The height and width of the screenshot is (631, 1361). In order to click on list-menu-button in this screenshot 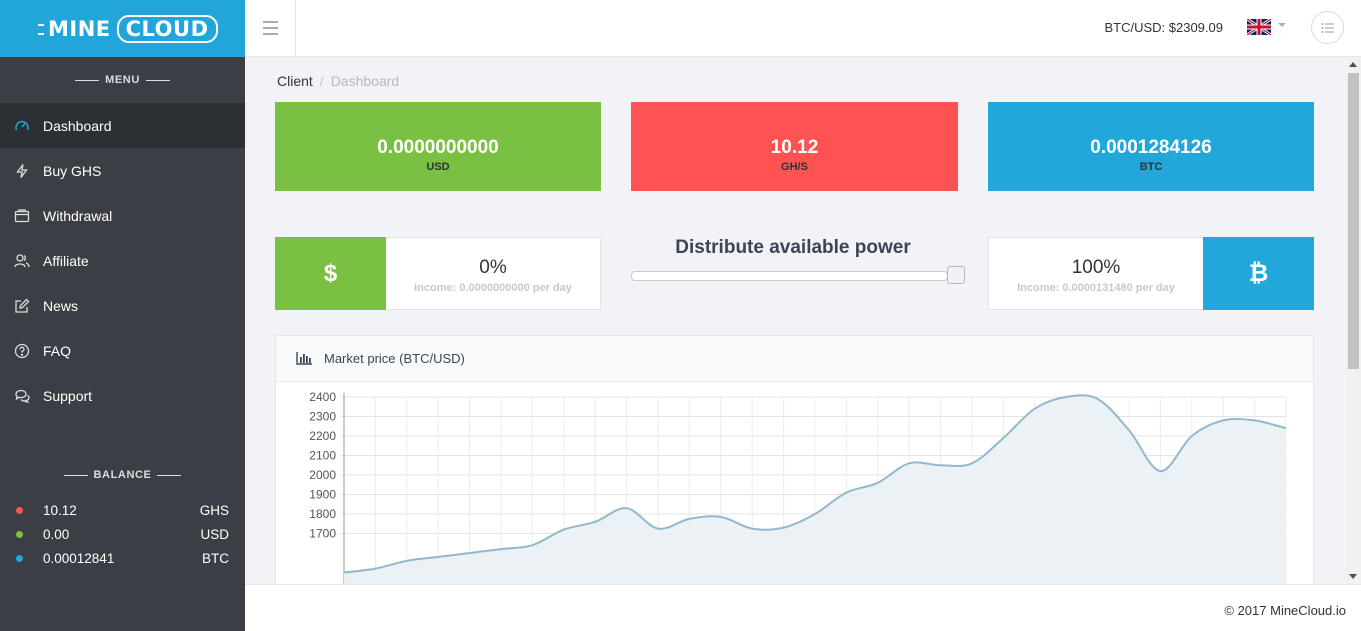, I will do `click(1327, 27)`.